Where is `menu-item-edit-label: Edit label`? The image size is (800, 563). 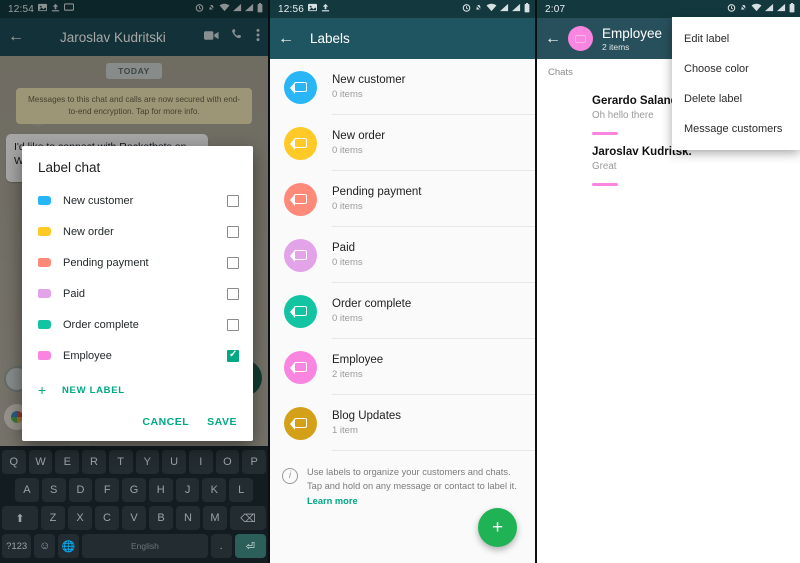 menu-item-edit-label: Edit label is located at coordinates (736, 39).